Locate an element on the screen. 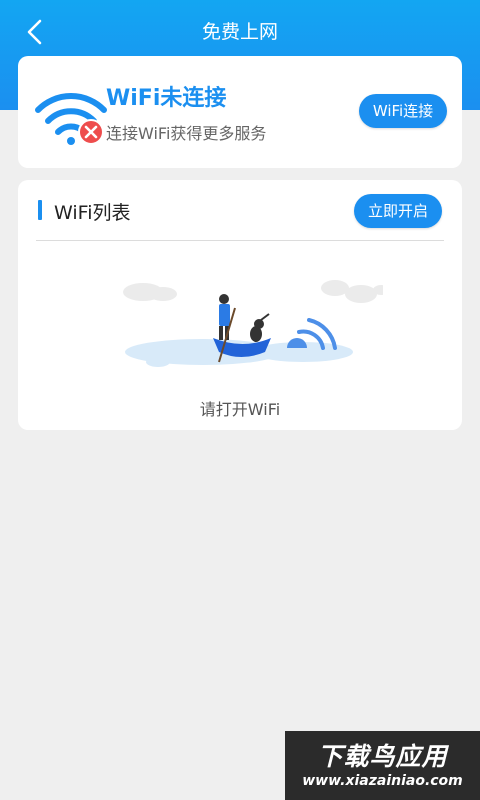 Image resolution: width=480 pixels, height=800 pixels. open-wifi-button: 立即开启 is located at coordinates (398, 211).